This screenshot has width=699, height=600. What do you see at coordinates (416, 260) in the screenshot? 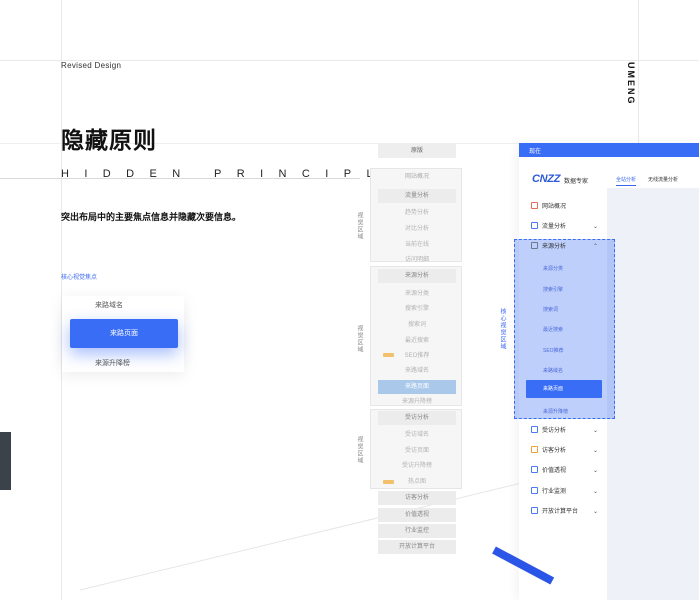
I see `wireframe-row: 访问明细` at bounding box center [416, 260].